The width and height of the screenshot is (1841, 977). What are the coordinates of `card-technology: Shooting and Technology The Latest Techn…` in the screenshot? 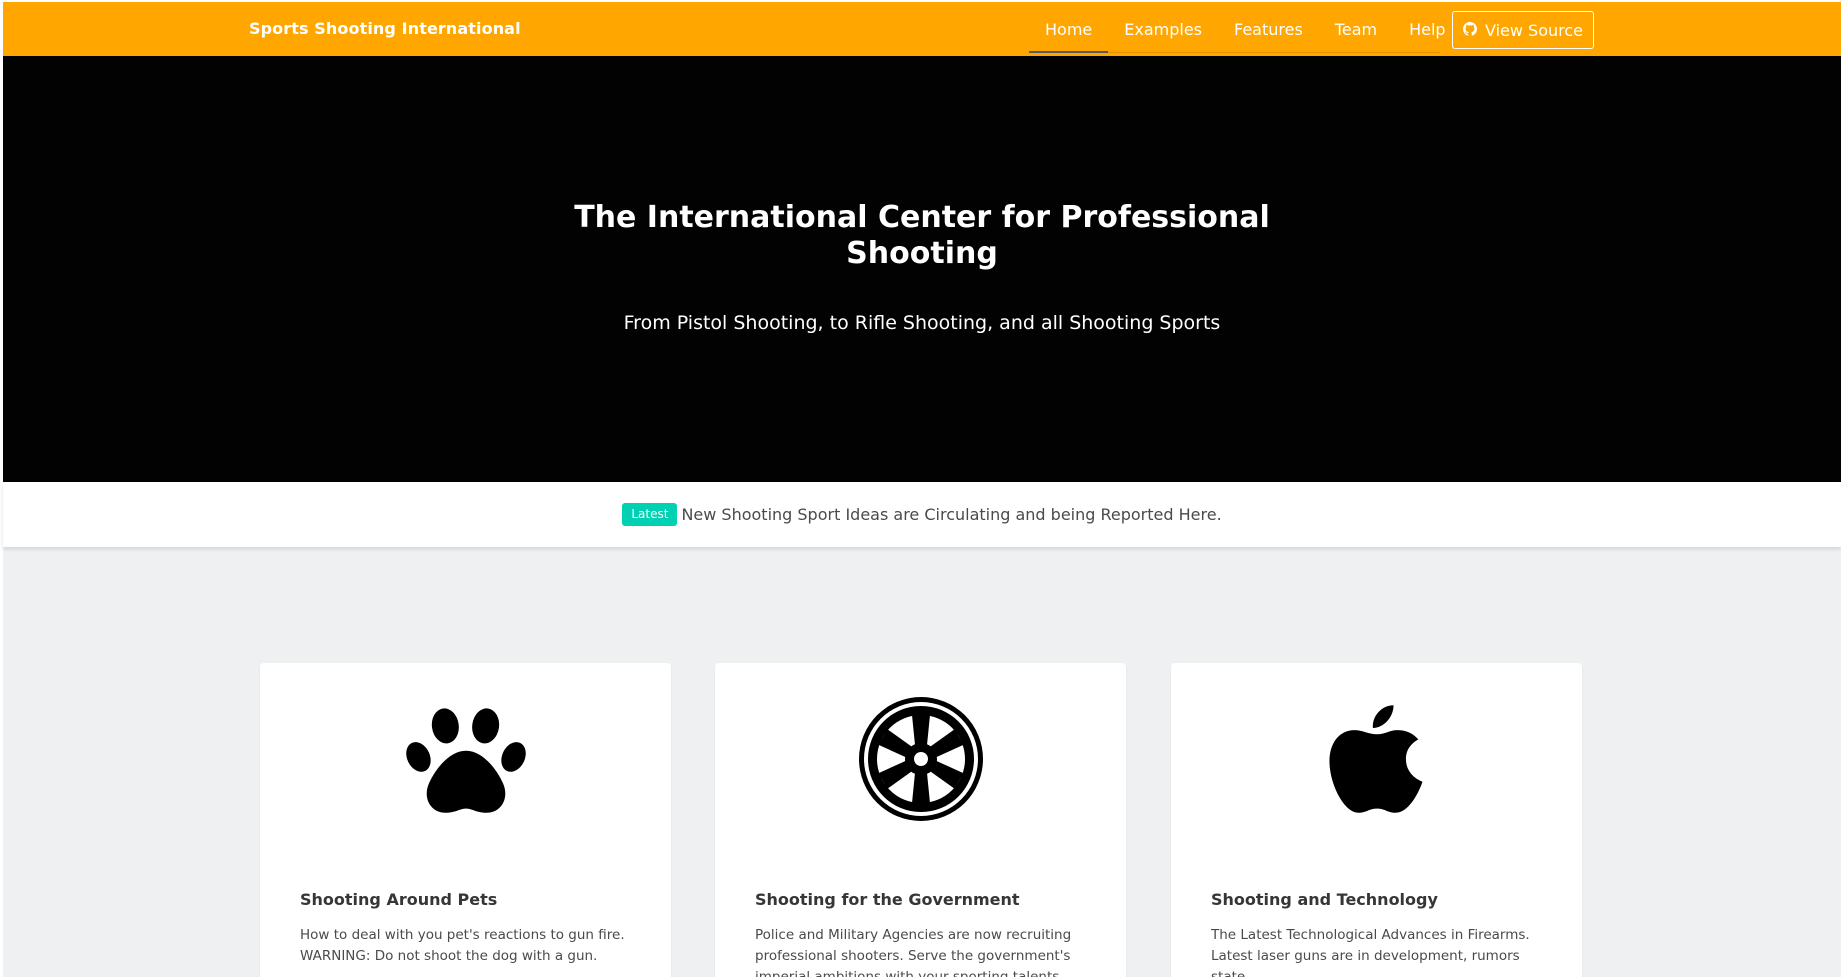 It's located at (1376, 820).